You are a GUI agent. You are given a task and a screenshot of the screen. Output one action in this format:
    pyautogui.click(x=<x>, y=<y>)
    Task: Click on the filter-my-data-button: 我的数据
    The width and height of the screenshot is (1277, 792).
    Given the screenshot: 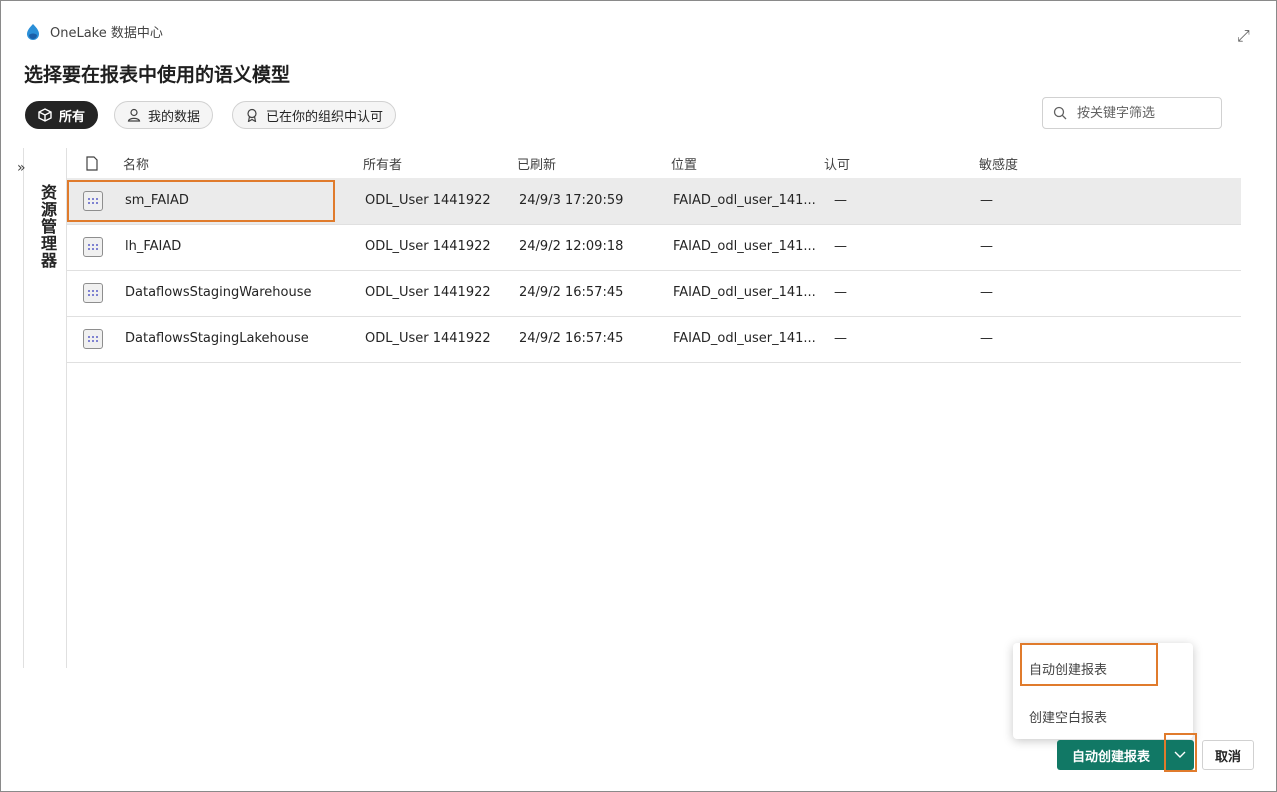 What is the action you would take?
    pyautogui.click(x=164, y=115)
    